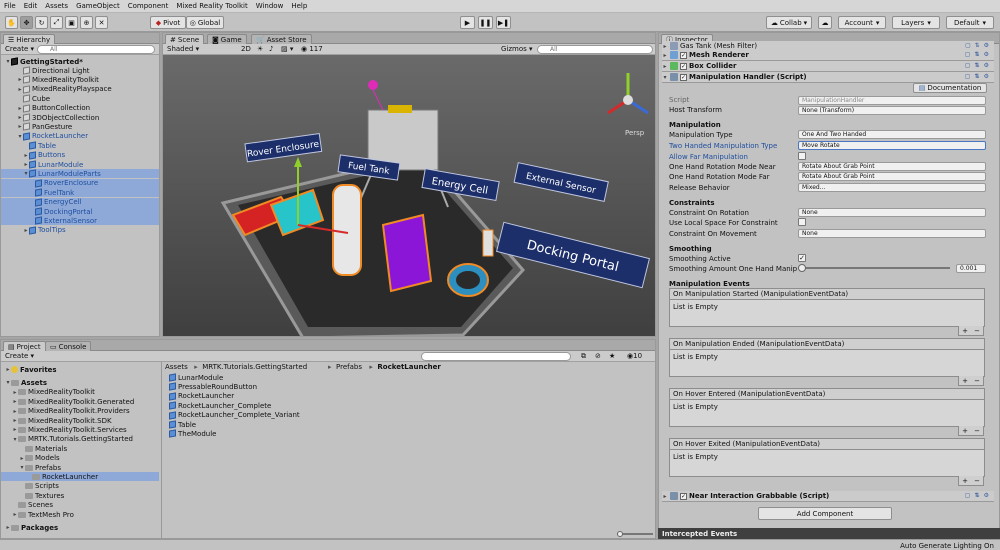  What do you see at coordinates (80, 429) in the screenshot?
I see `project-folder-mixedrealitytoolkit-services: ▸ MixedRealityToolkit.Services` at bounding box center [80, 429].